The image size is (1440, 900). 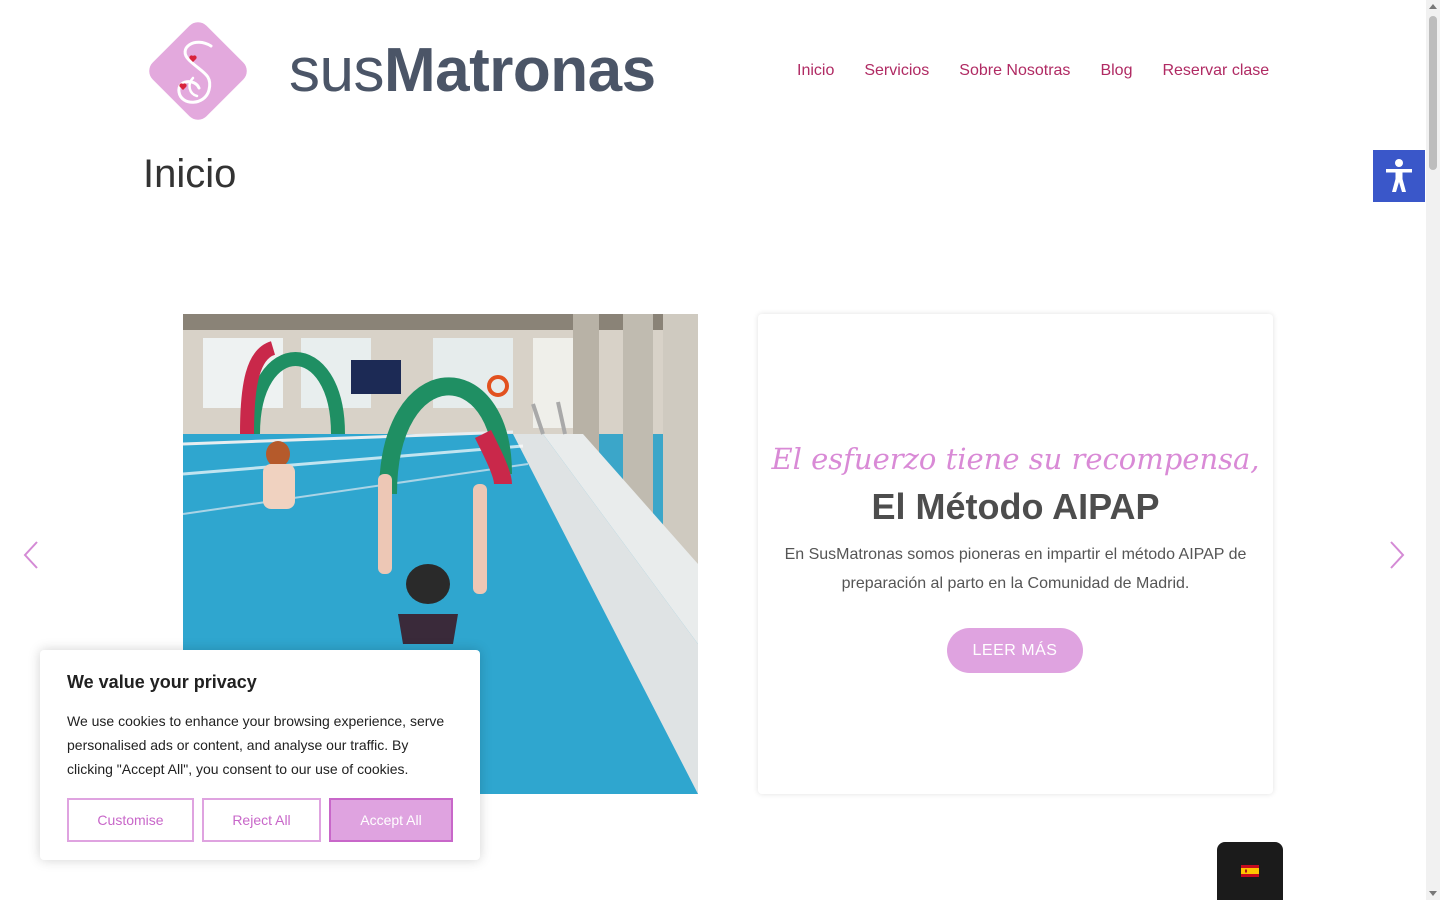 I want to click on customise-button: Customise, so click(x=130, y=820).